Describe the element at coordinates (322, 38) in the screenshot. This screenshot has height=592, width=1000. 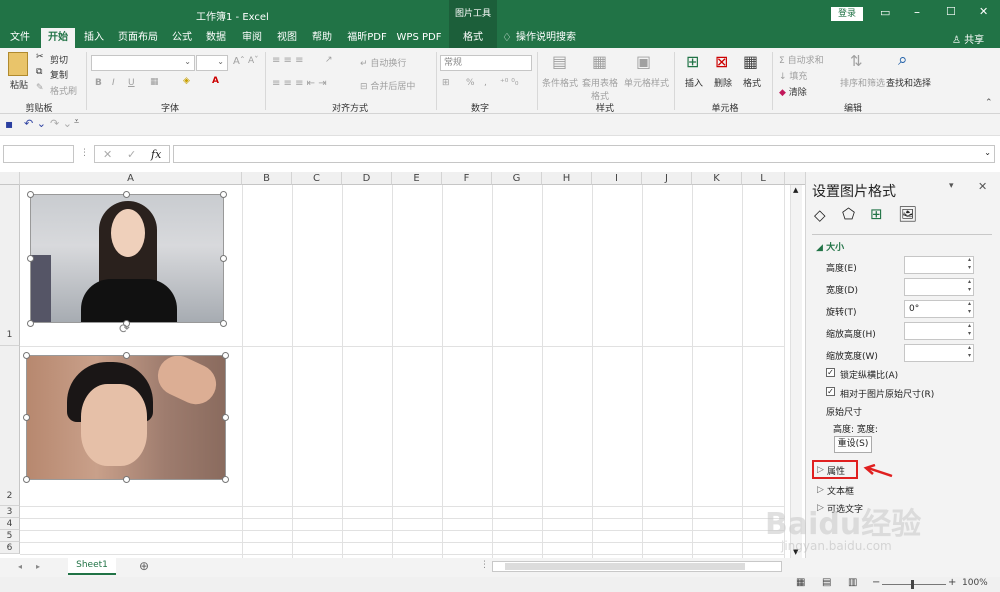
I see `tab-help: 帮助` at that location.